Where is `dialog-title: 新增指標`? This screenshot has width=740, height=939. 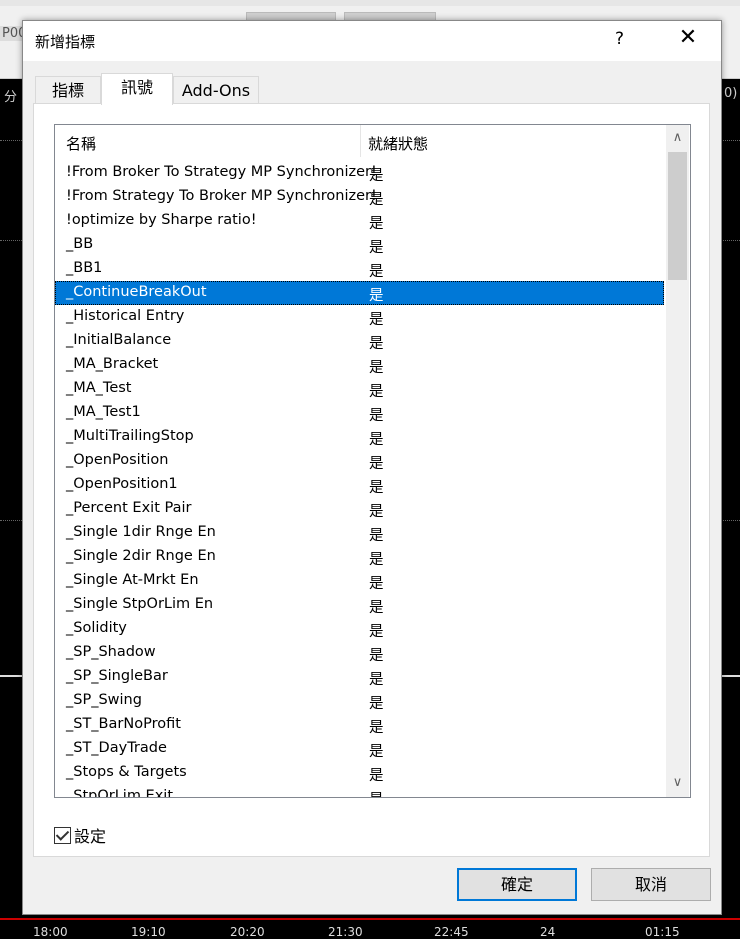
dialog-title: 新增指標 is located at coordinates (65, 42).